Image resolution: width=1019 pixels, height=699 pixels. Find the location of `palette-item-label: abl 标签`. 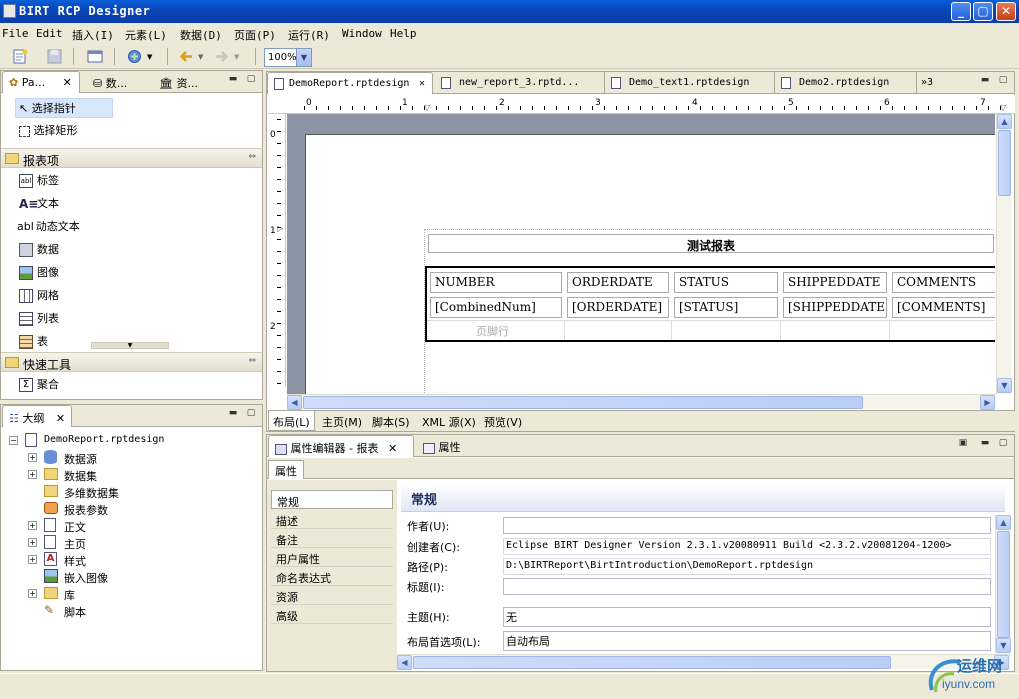

palette-item-label: abl 标签 is located at coordinates (39, 182).